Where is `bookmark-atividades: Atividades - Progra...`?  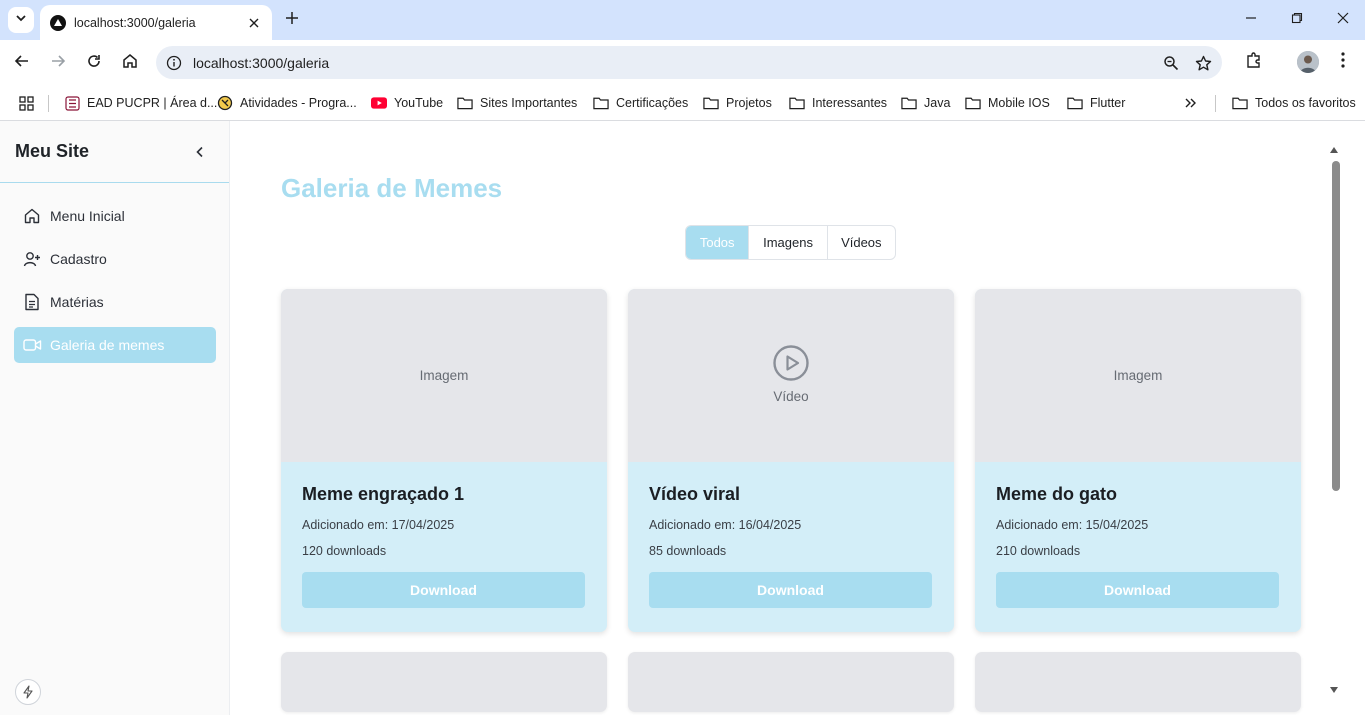 bookmark-atividades: Atividades - Progra... is located at coordinates (287, 103).